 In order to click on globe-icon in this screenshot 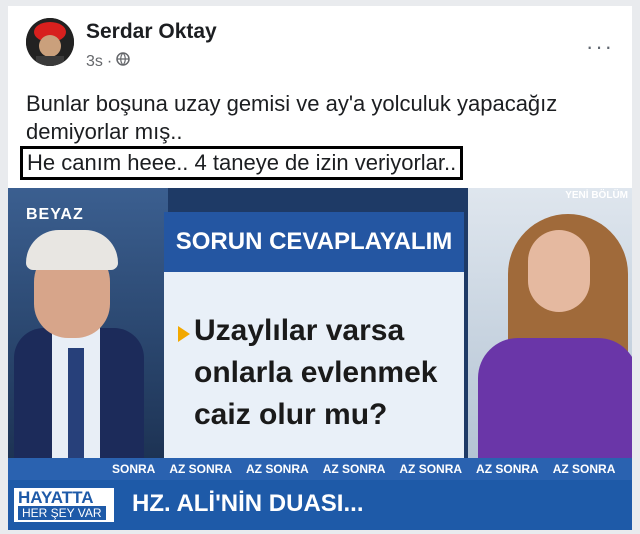, I will do `click(123, 61)`.